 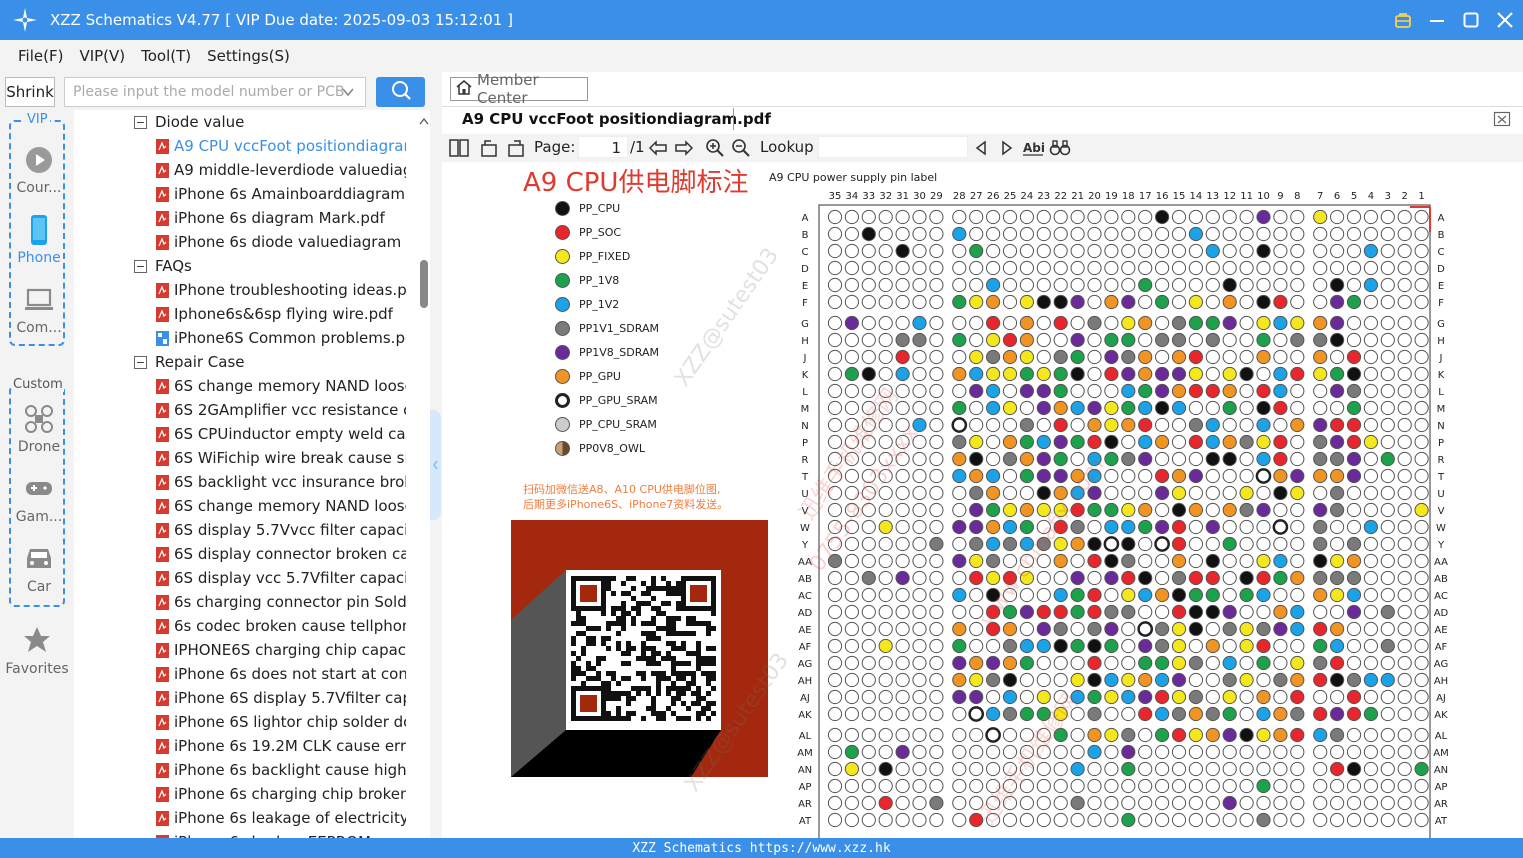 I want to click on binoculars-icon, so click(x=1060, y=148).